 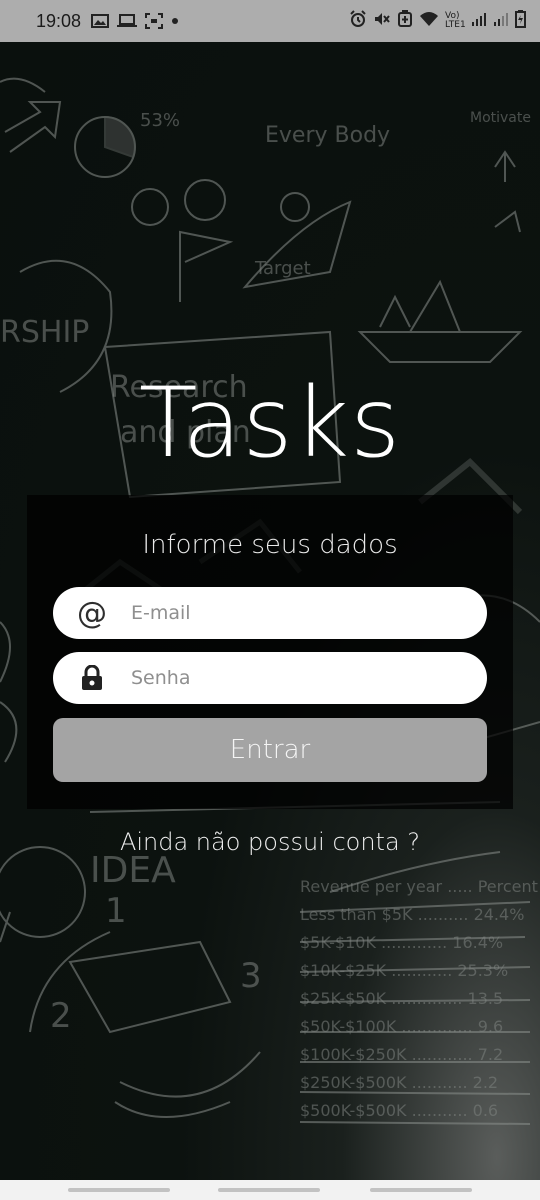 What do you see at coordinates (282, 268) in the screenshot?
I see `svg-text: Target` at bounding box center [282, 268].